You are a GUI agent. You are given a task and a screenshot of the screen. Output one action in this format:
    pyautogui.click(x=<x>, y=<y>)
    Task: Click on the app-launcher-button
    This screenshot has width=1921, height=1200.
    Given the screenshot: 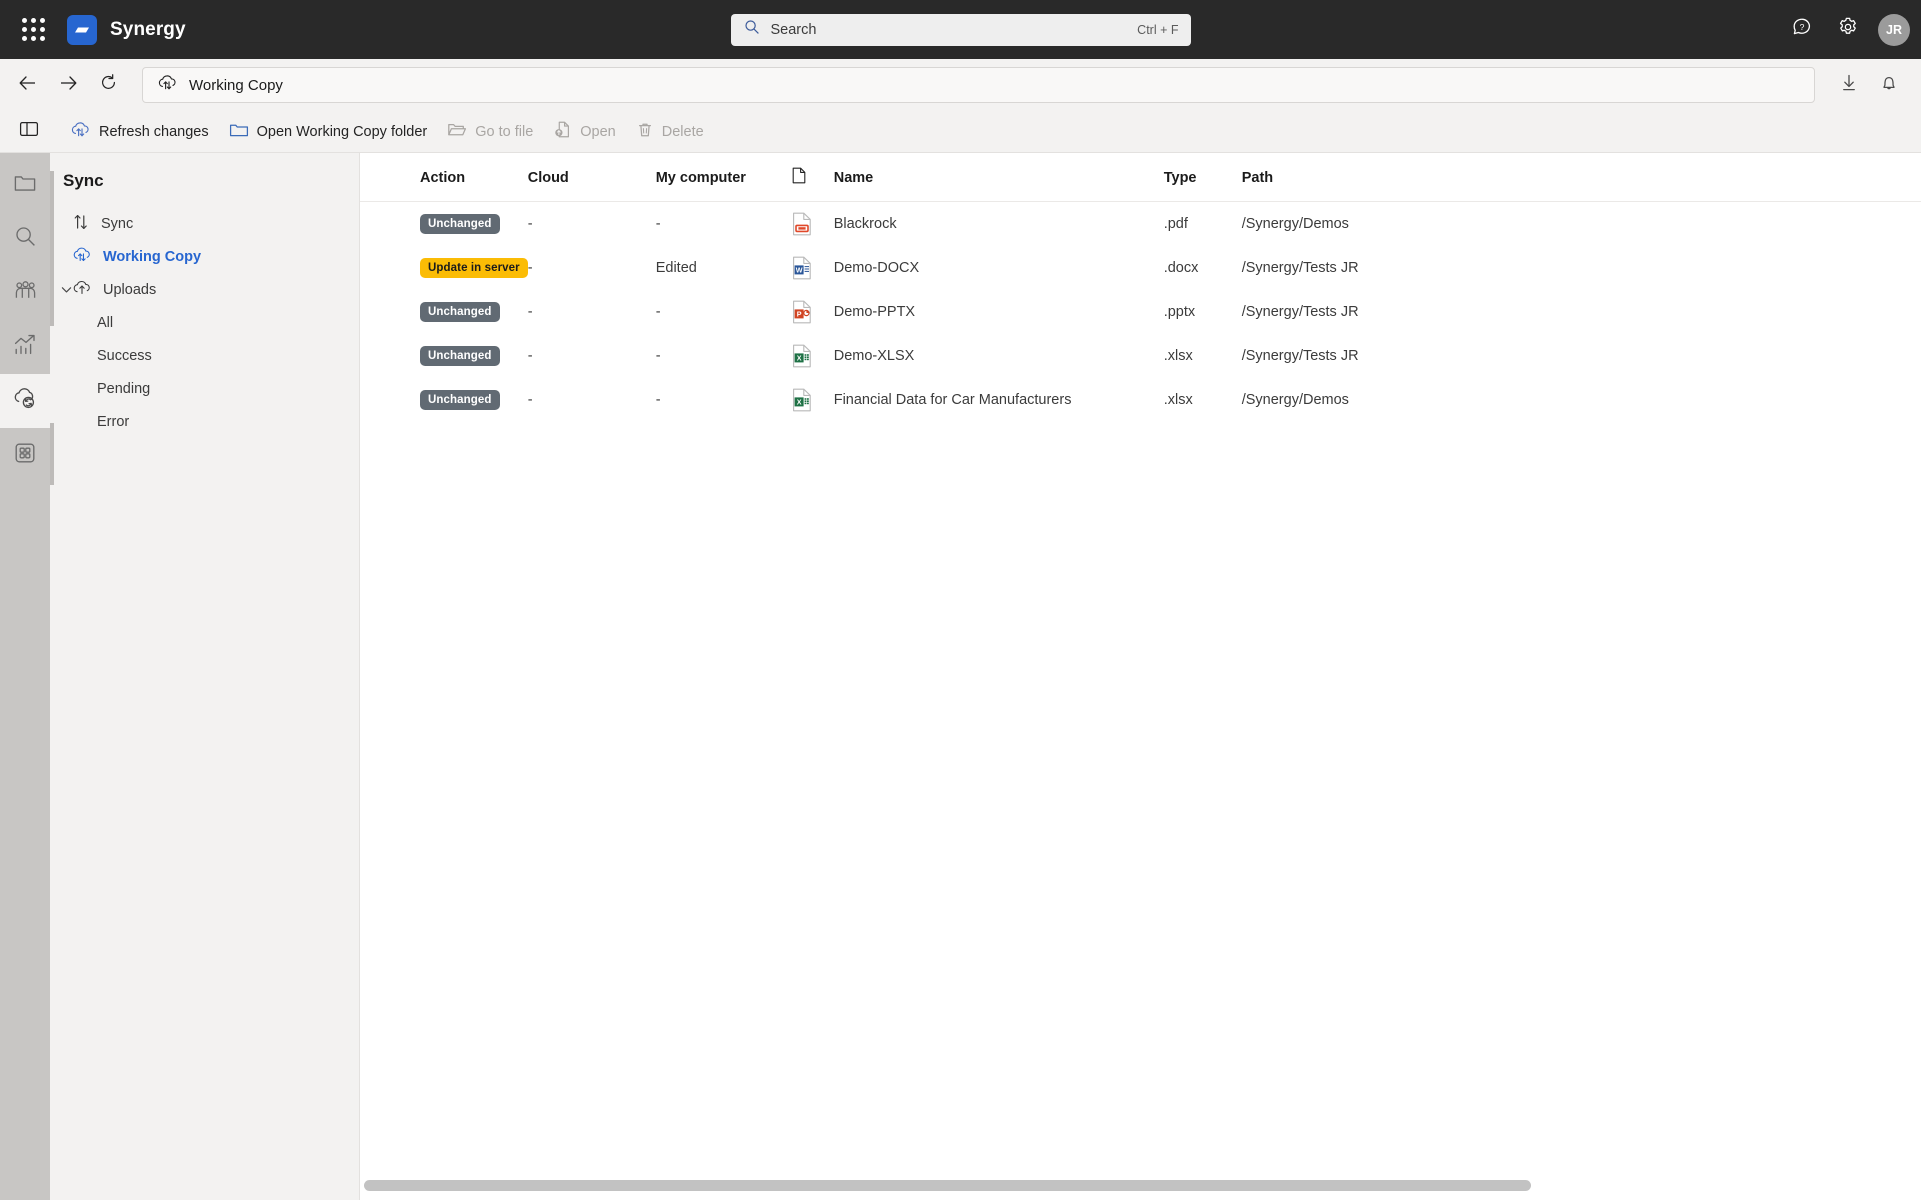 What is the action you would take?
    pyautogui.click(x=33, y=30)
    